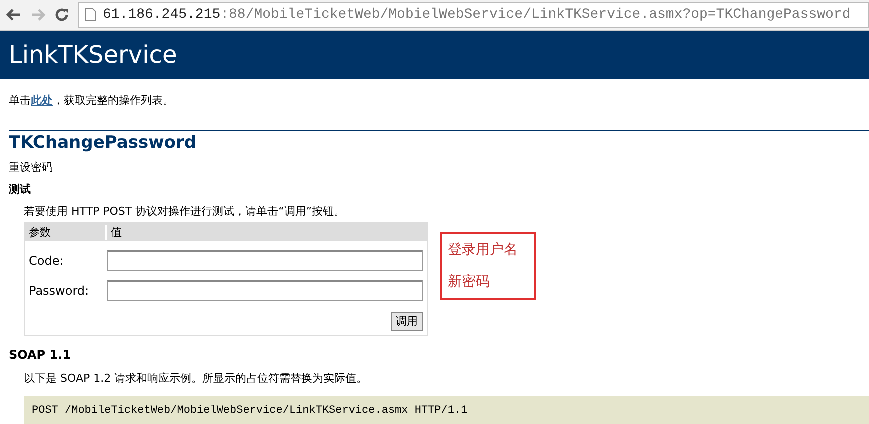 The image size is (869, 424). What do you see at coordinates (59, 291) in the screenshot?
I see `parameter-label: Password:` at bounding box center [59, 291].